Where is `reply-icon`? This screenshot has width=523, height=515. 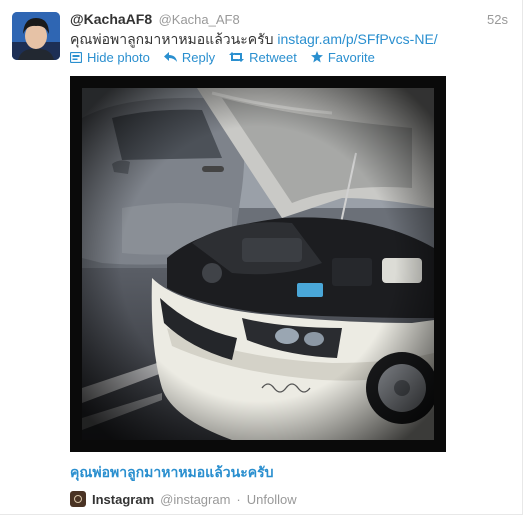 reply-icon is located at coordinates (170, 57).